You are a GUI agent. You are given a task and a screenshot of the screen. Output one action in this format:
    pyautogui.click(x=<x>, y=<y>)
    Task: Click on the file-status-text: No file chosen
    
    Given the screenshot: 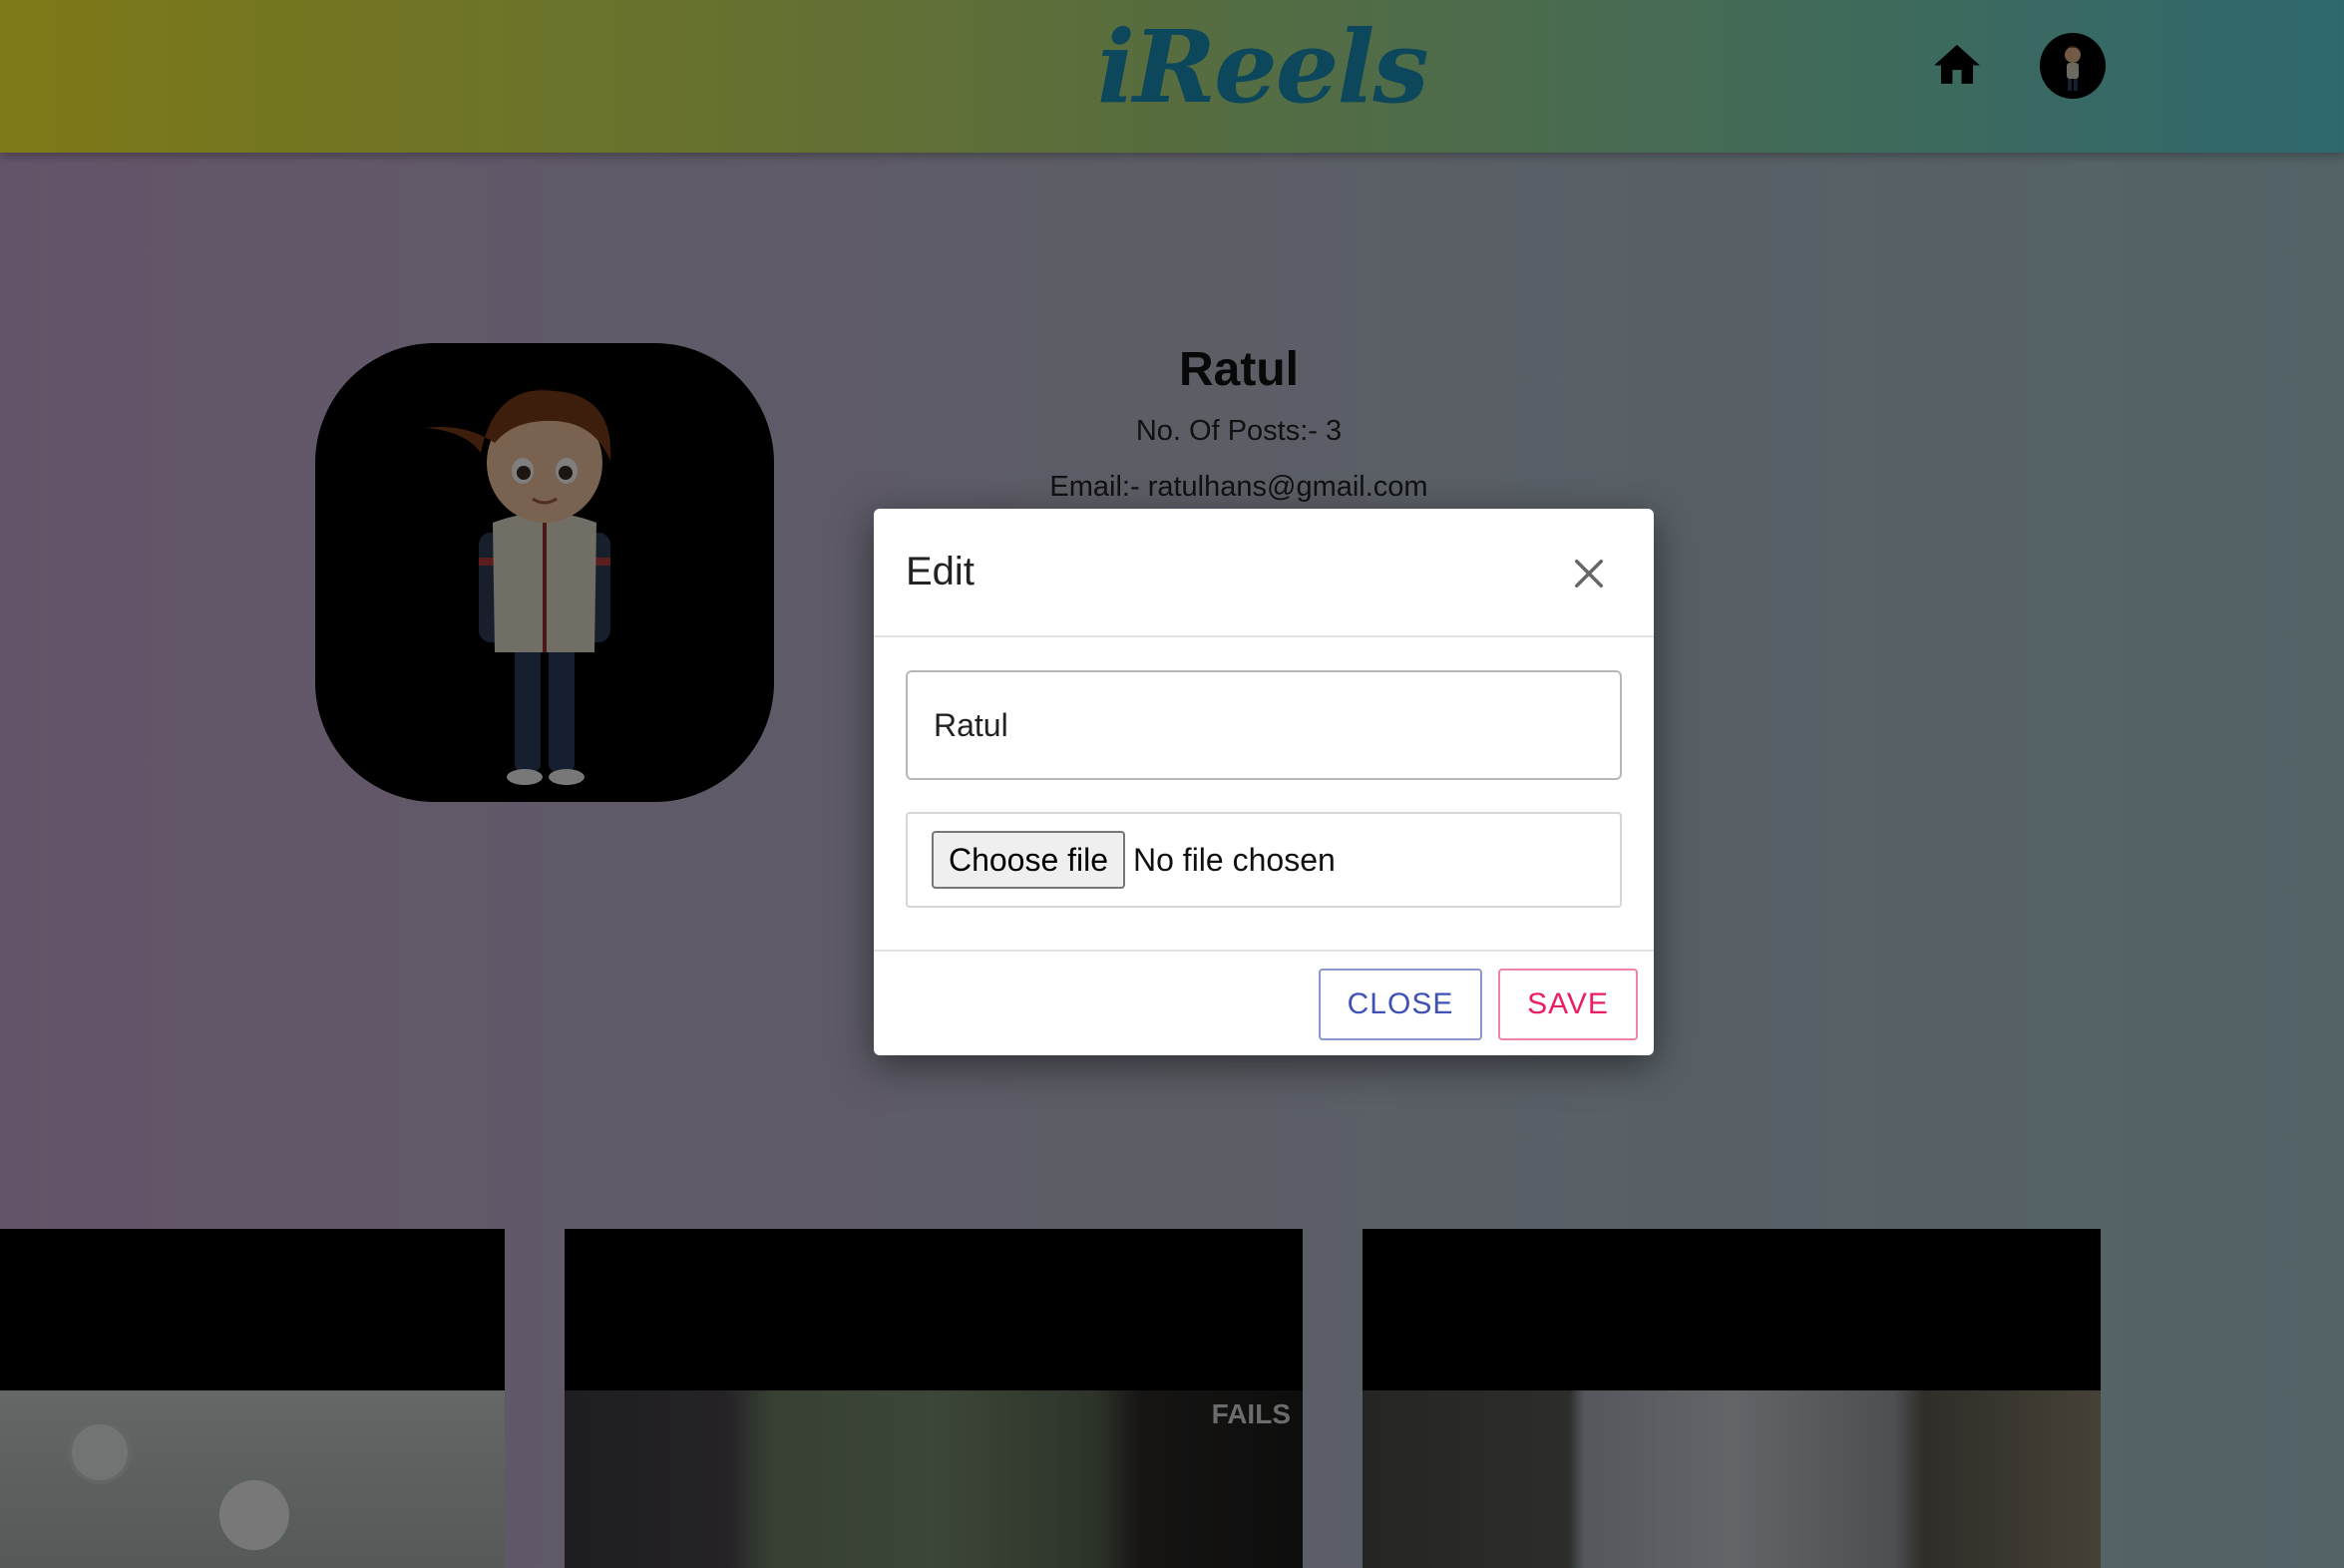 What is the action you would take?
    pyautogui.click(x=1234, y=860)
    